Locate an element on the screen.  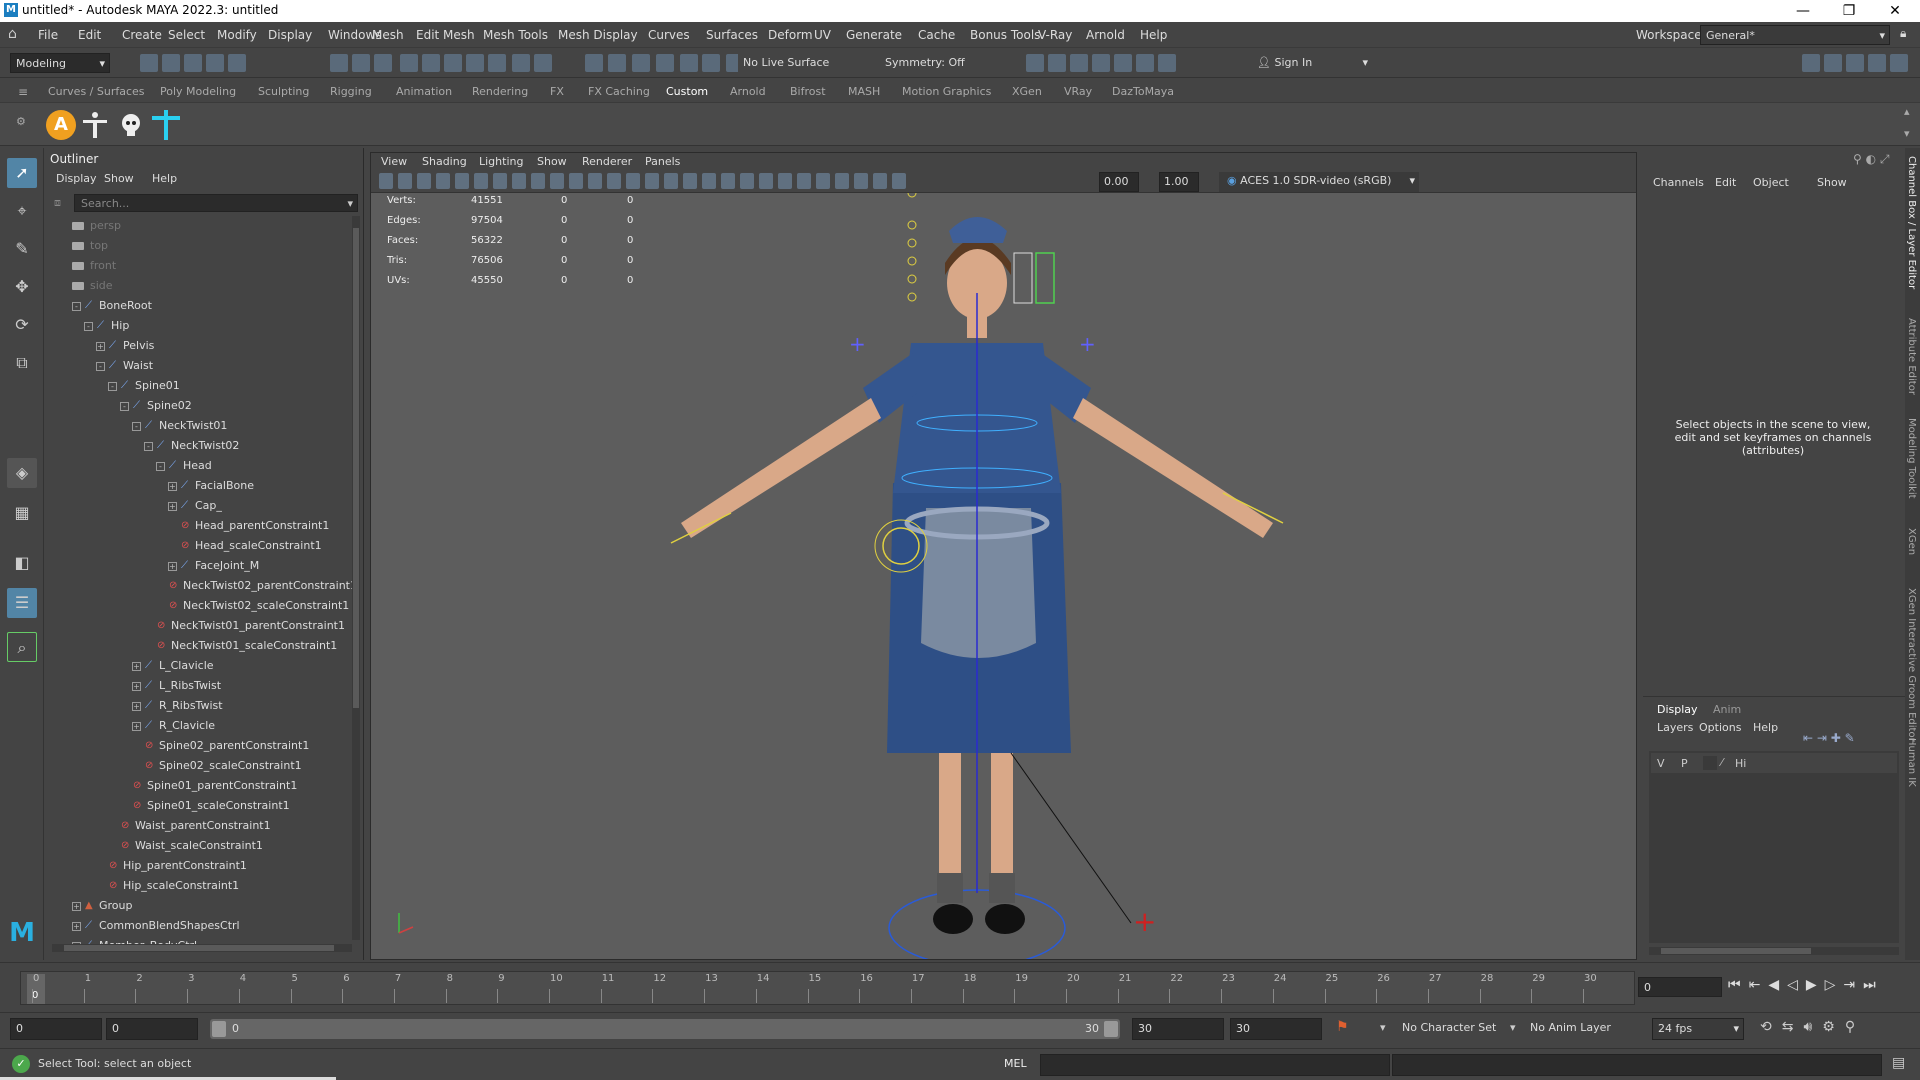
outliner-row: front is located at coordinates (94, 266).